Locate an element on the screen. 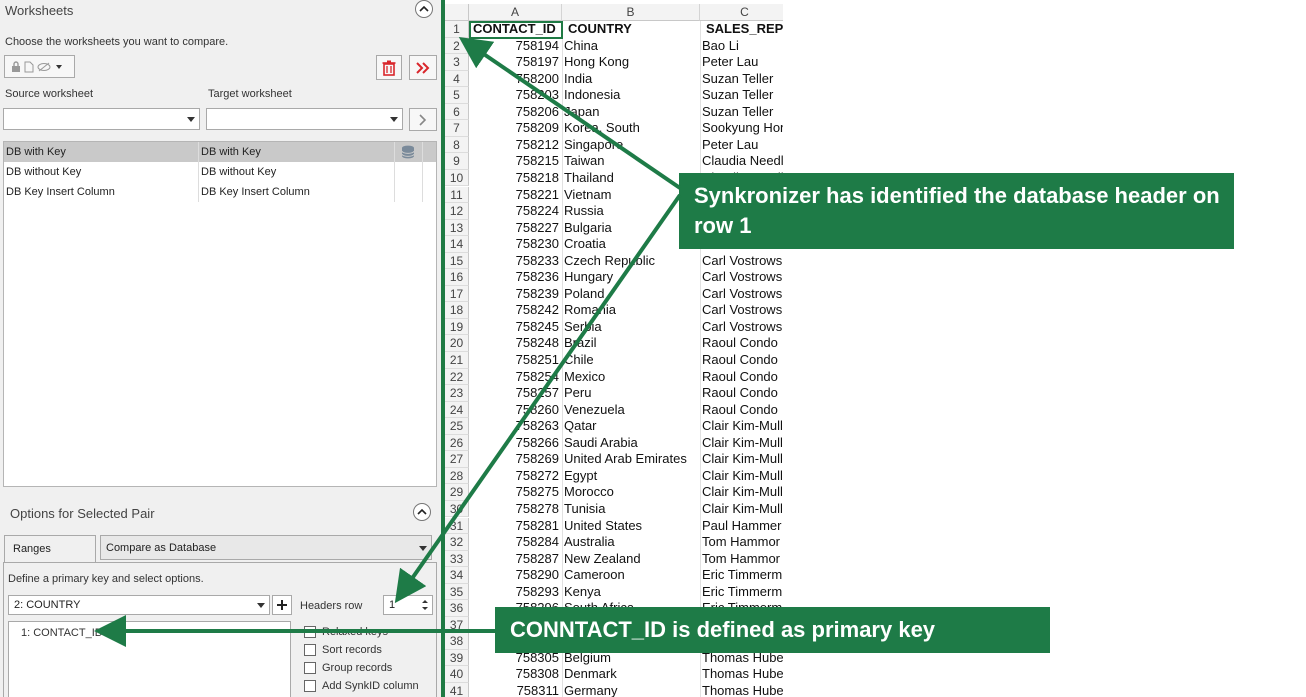 This screenshot has width=1306, height=697. table-cell: 758209 is located at coordinates (515, 128).